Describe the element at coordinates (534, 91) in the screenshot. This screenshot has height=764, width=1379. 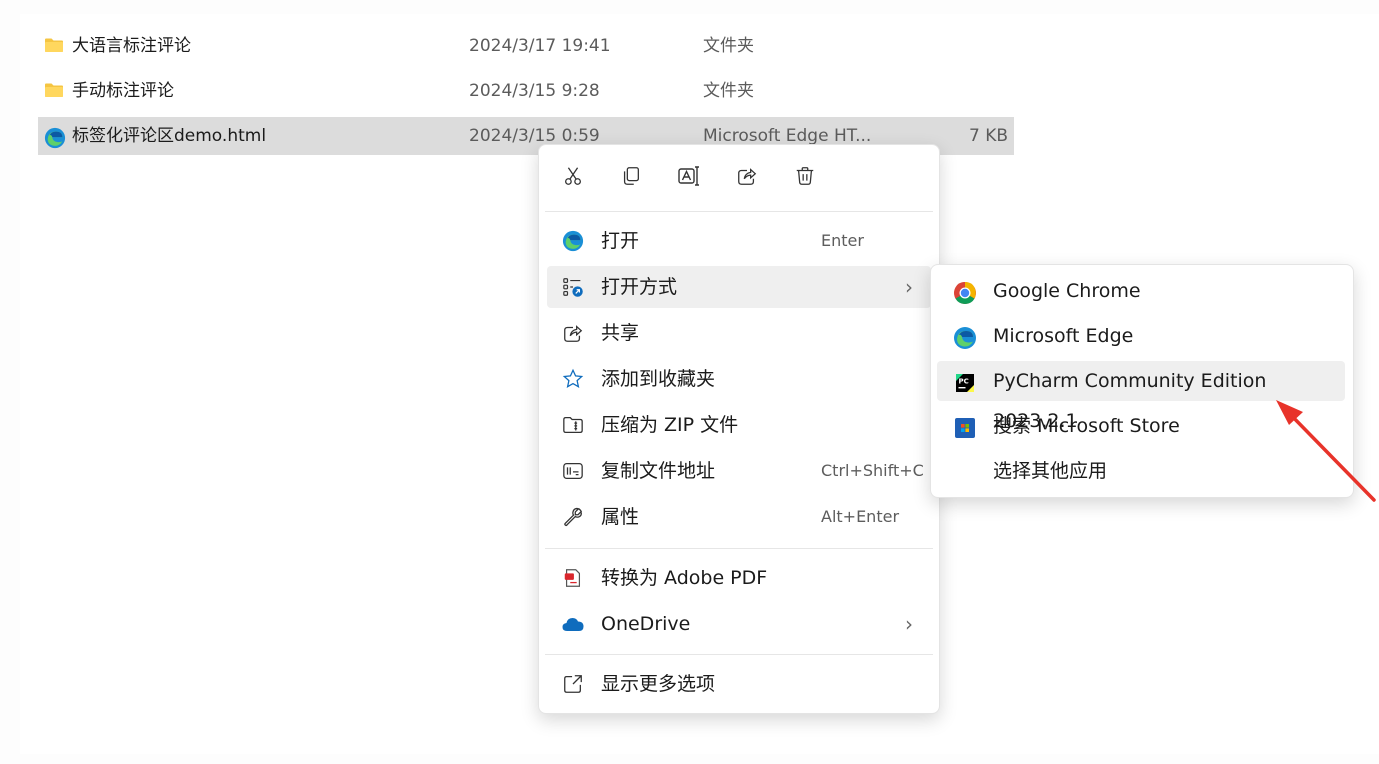
I see `file-date: 2024/3/15 9:28` at that location.